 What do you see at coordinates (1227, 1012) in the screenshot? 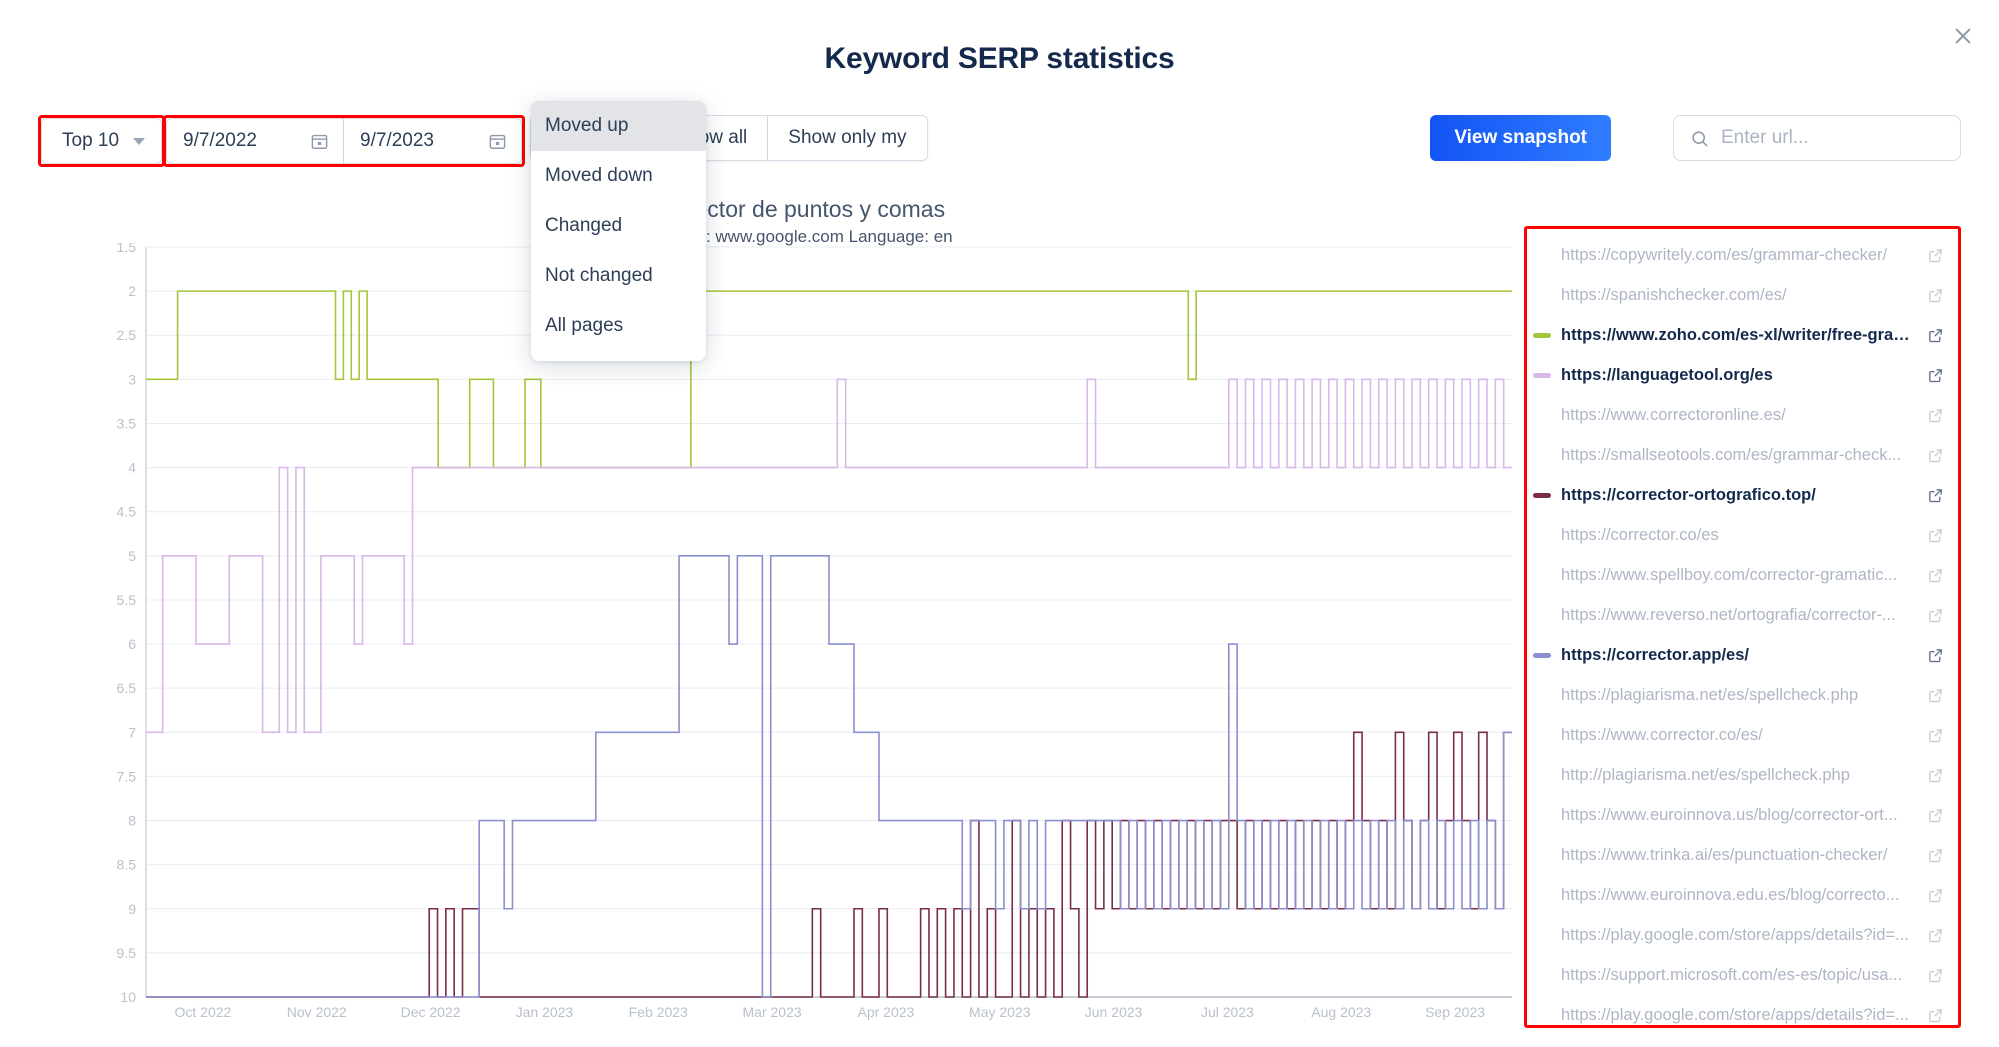
I see `svg-text: Jul 2023` at bounding box center [1227, 1012].